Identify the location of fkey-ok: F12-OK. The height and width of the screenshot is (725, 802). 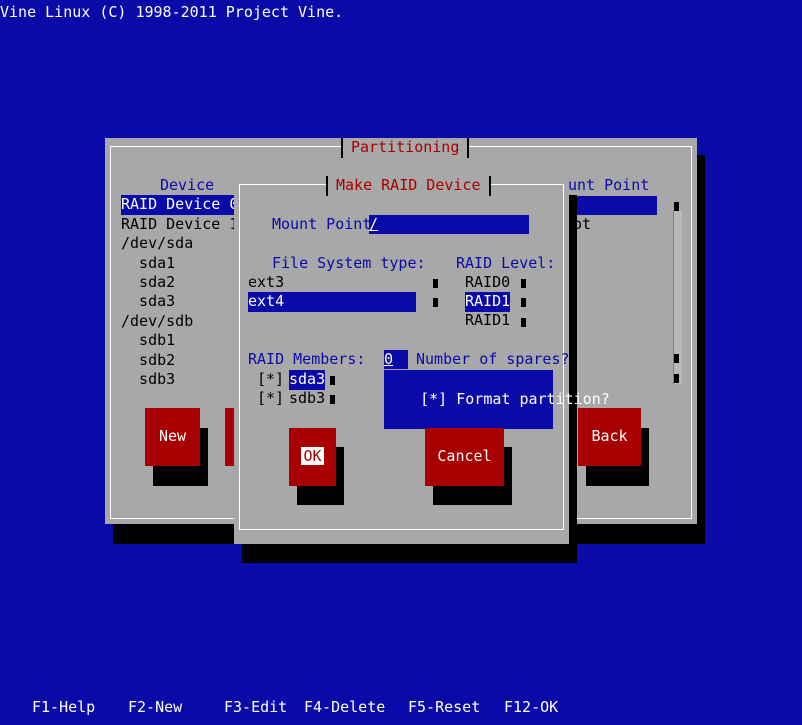
(531, 708).